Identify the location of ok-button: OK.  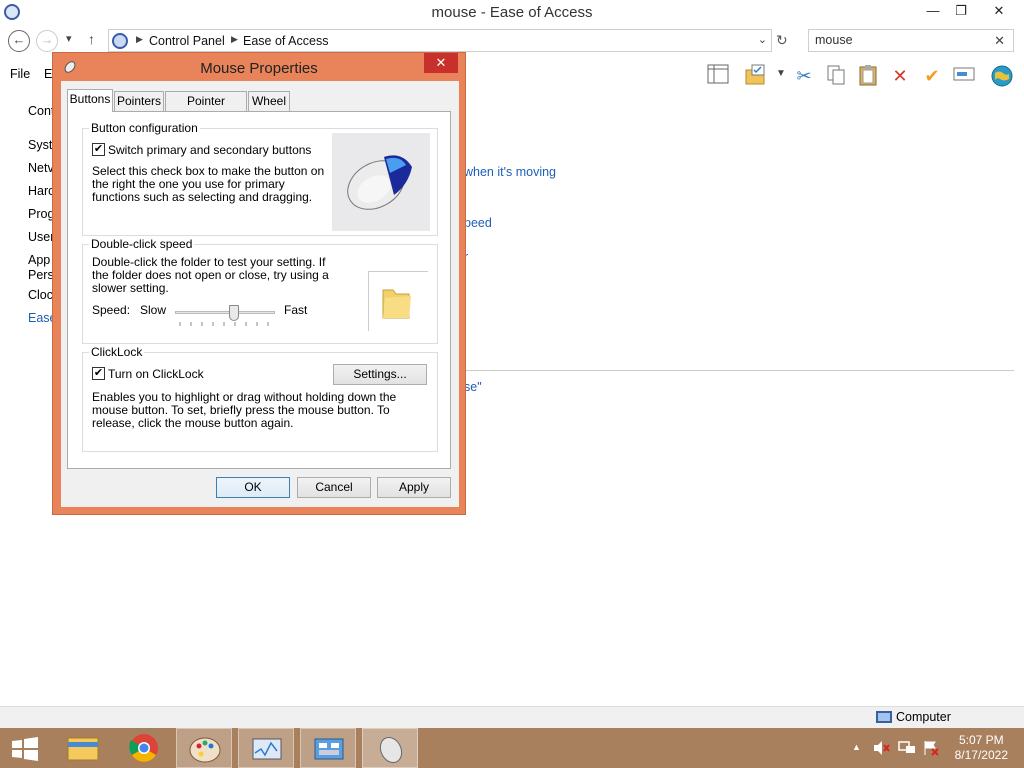
(253, 487).